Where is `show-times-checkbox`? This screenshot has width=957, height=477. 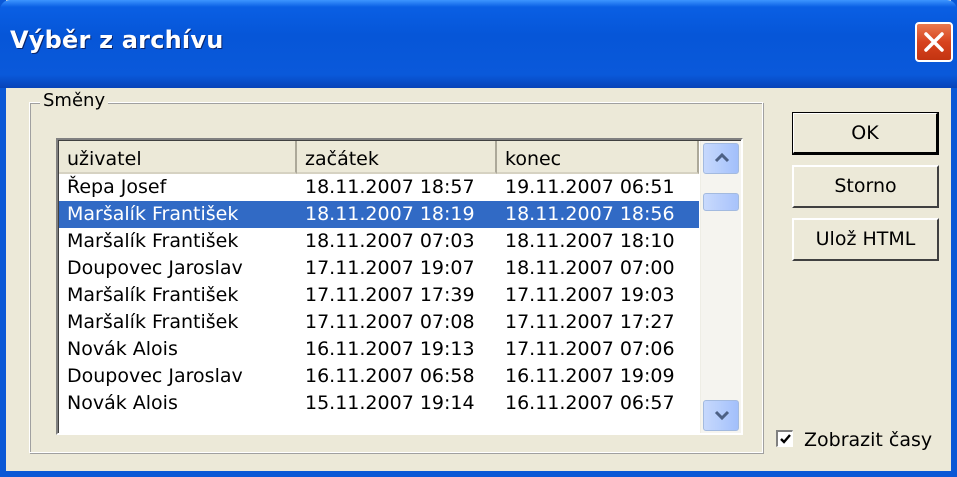
show-times-checkbox is located at coordinates (784, 438).